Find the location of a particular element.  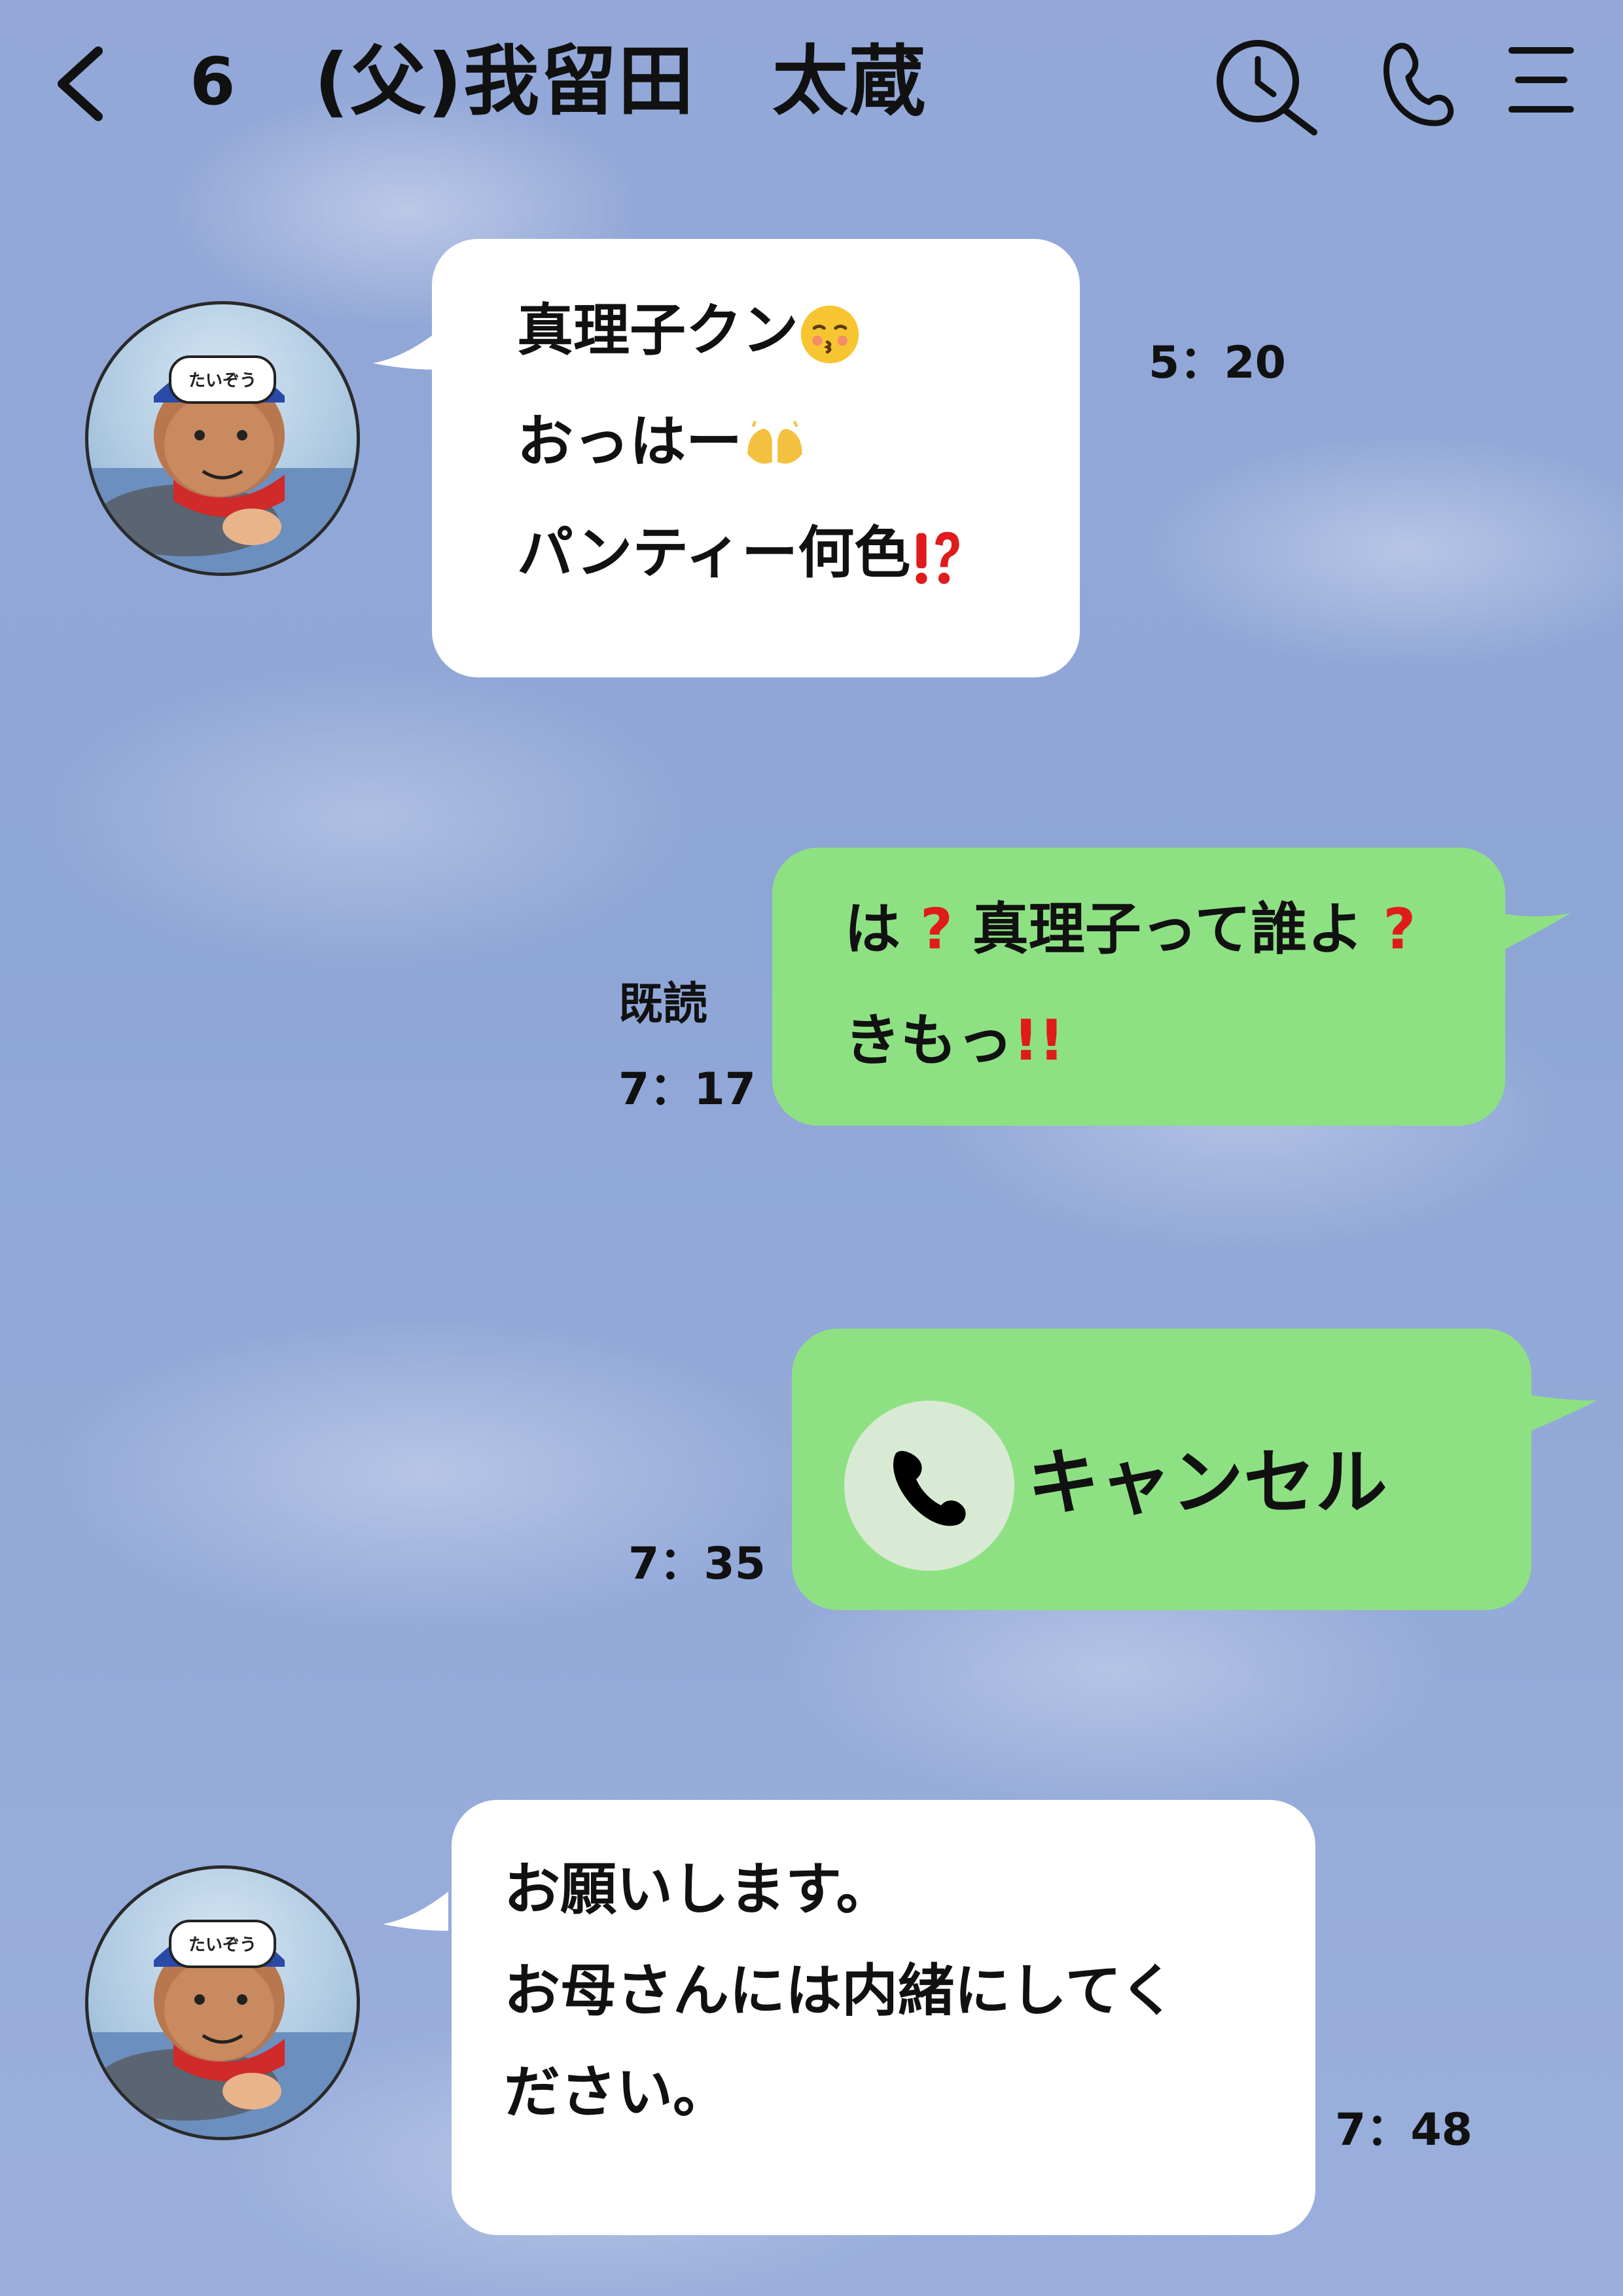

incoming-message-bubble: お願いします。 お母さんには内緒にしてく ださい。 is located at coordinates (883, 2017).